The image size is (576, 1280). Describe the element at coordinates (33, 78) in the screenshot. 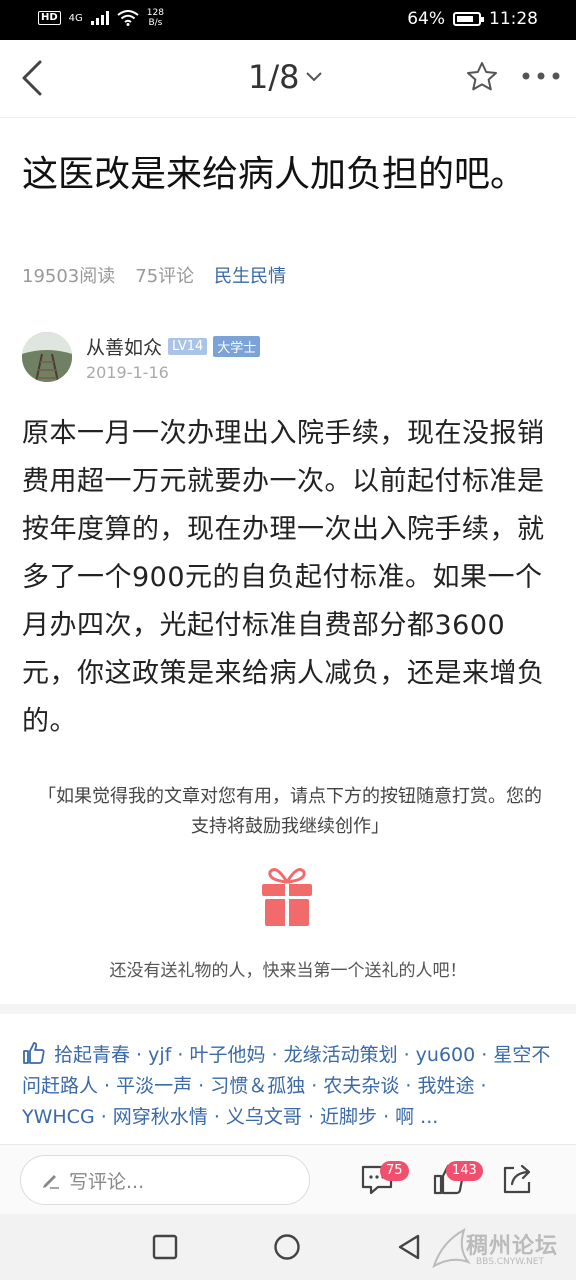

I see `back-arrow-icon` at that location.